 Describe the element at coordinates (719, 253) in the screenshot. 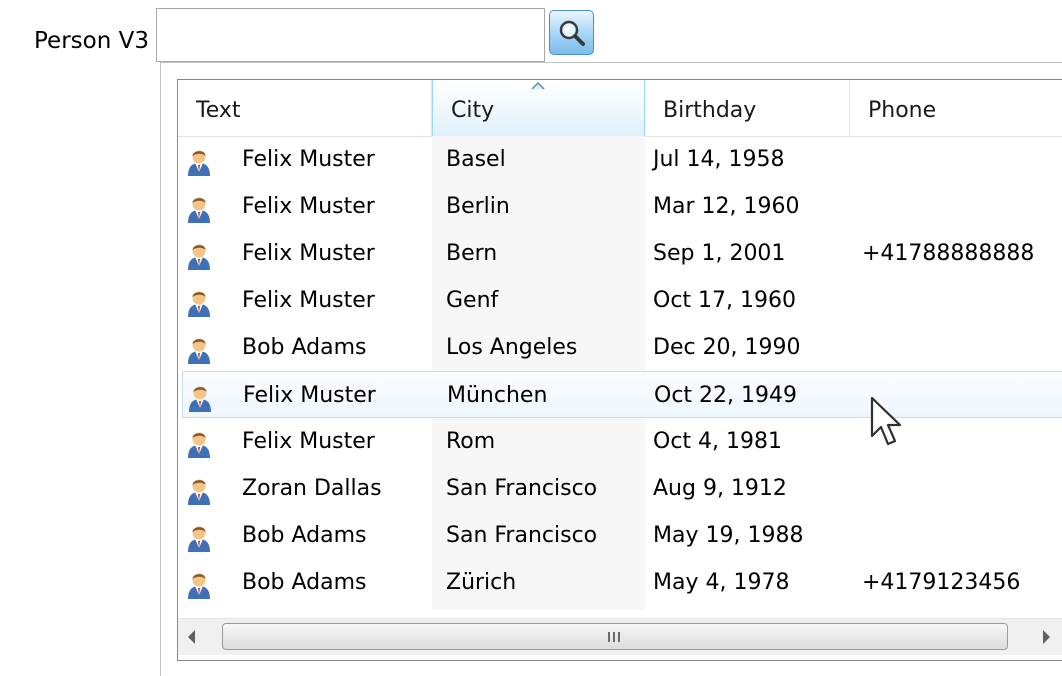

I see `cell-birthday: Sep 1, 2001` at that location.